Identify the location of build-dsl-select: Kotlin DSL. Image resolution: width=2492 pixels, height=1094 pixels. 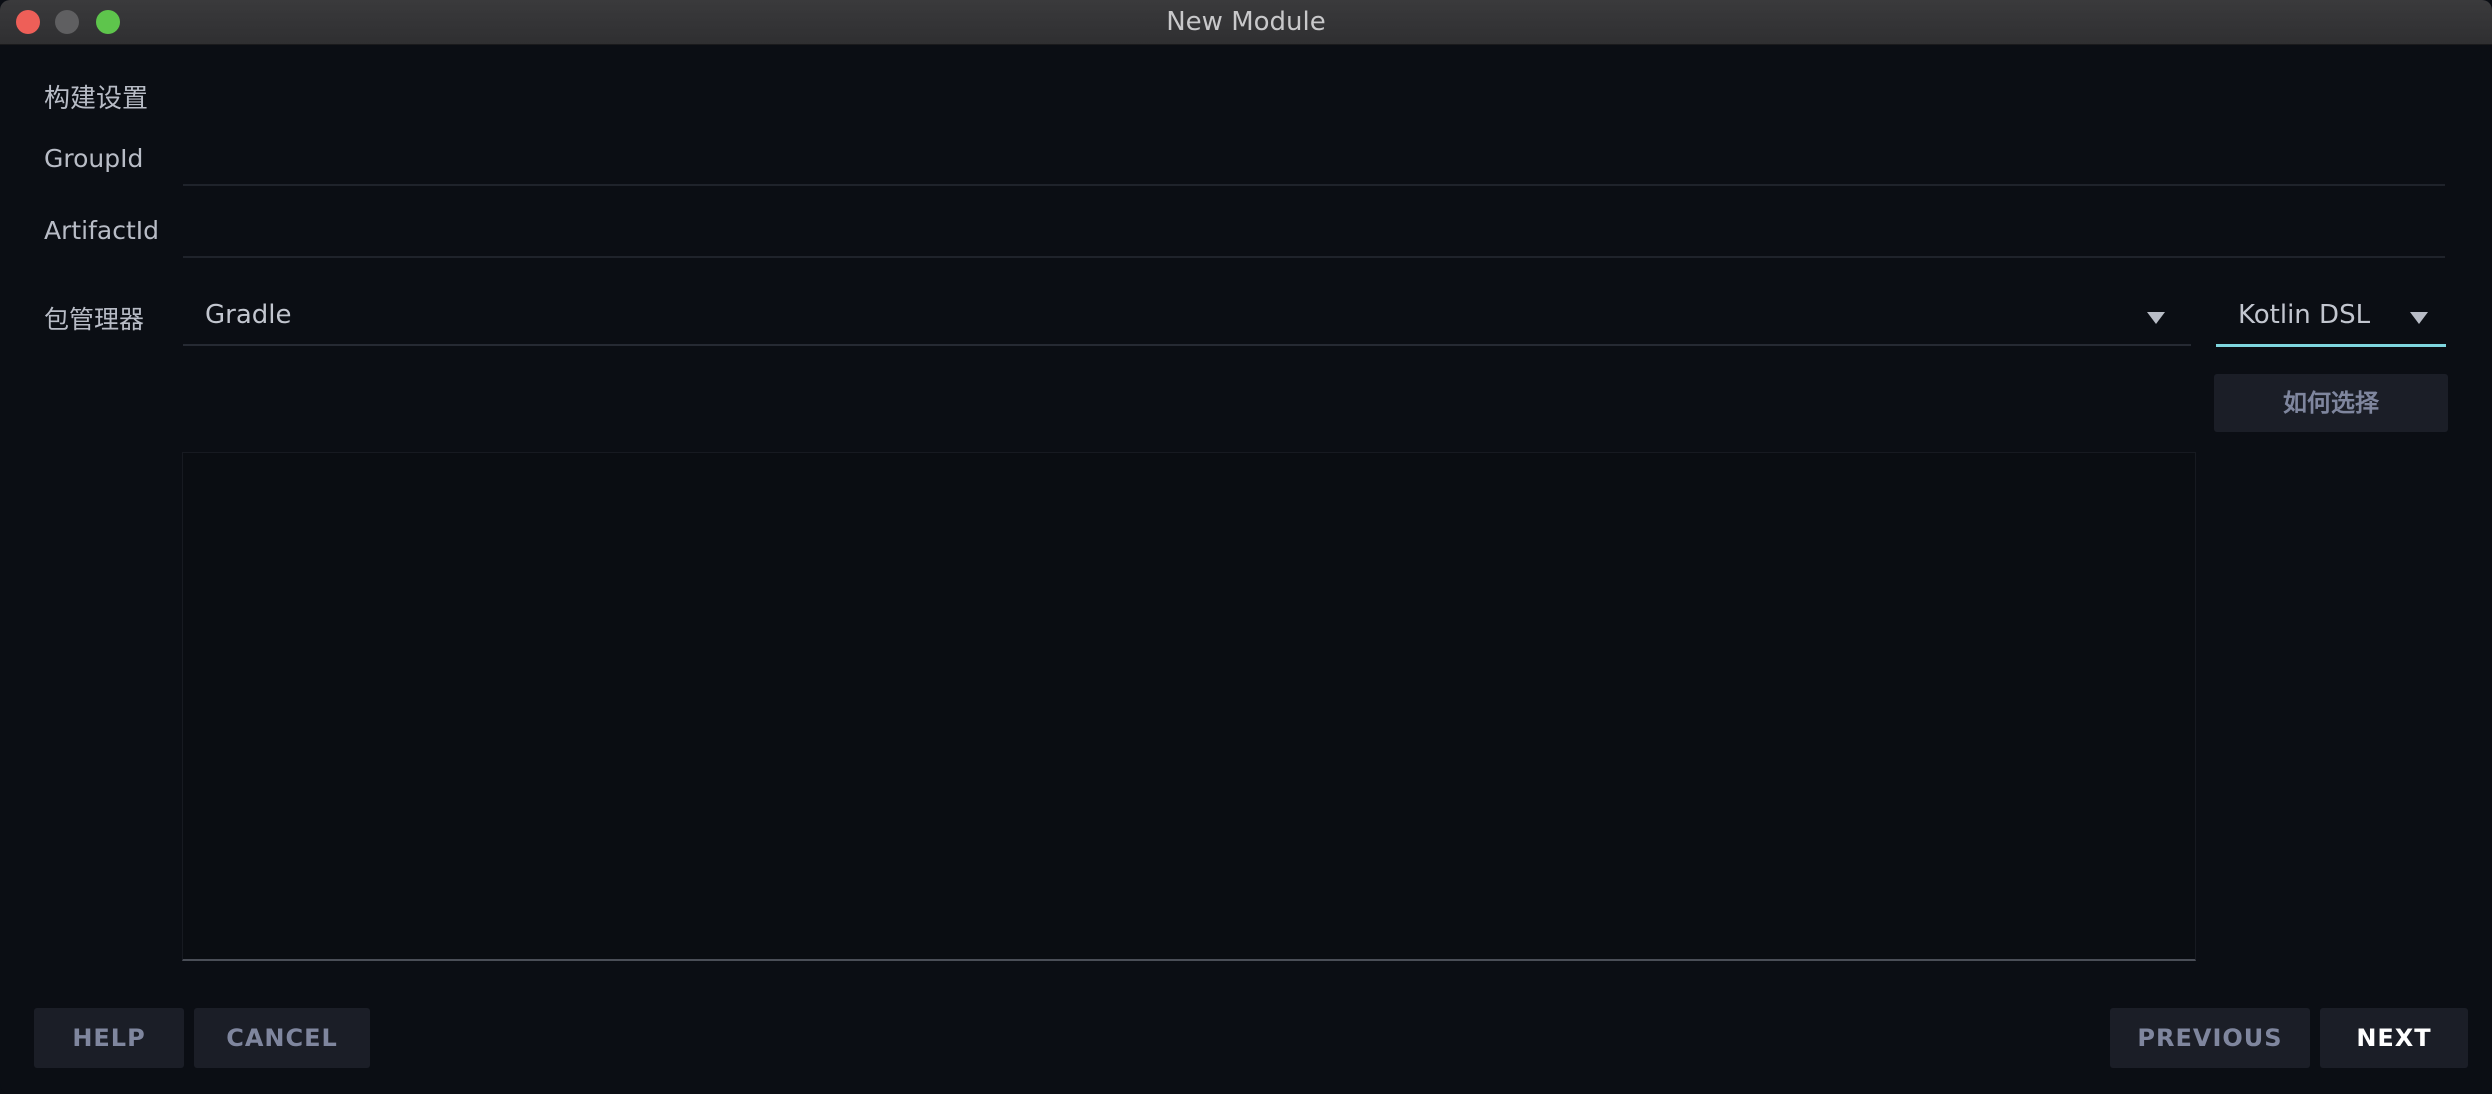
(2331, 318).